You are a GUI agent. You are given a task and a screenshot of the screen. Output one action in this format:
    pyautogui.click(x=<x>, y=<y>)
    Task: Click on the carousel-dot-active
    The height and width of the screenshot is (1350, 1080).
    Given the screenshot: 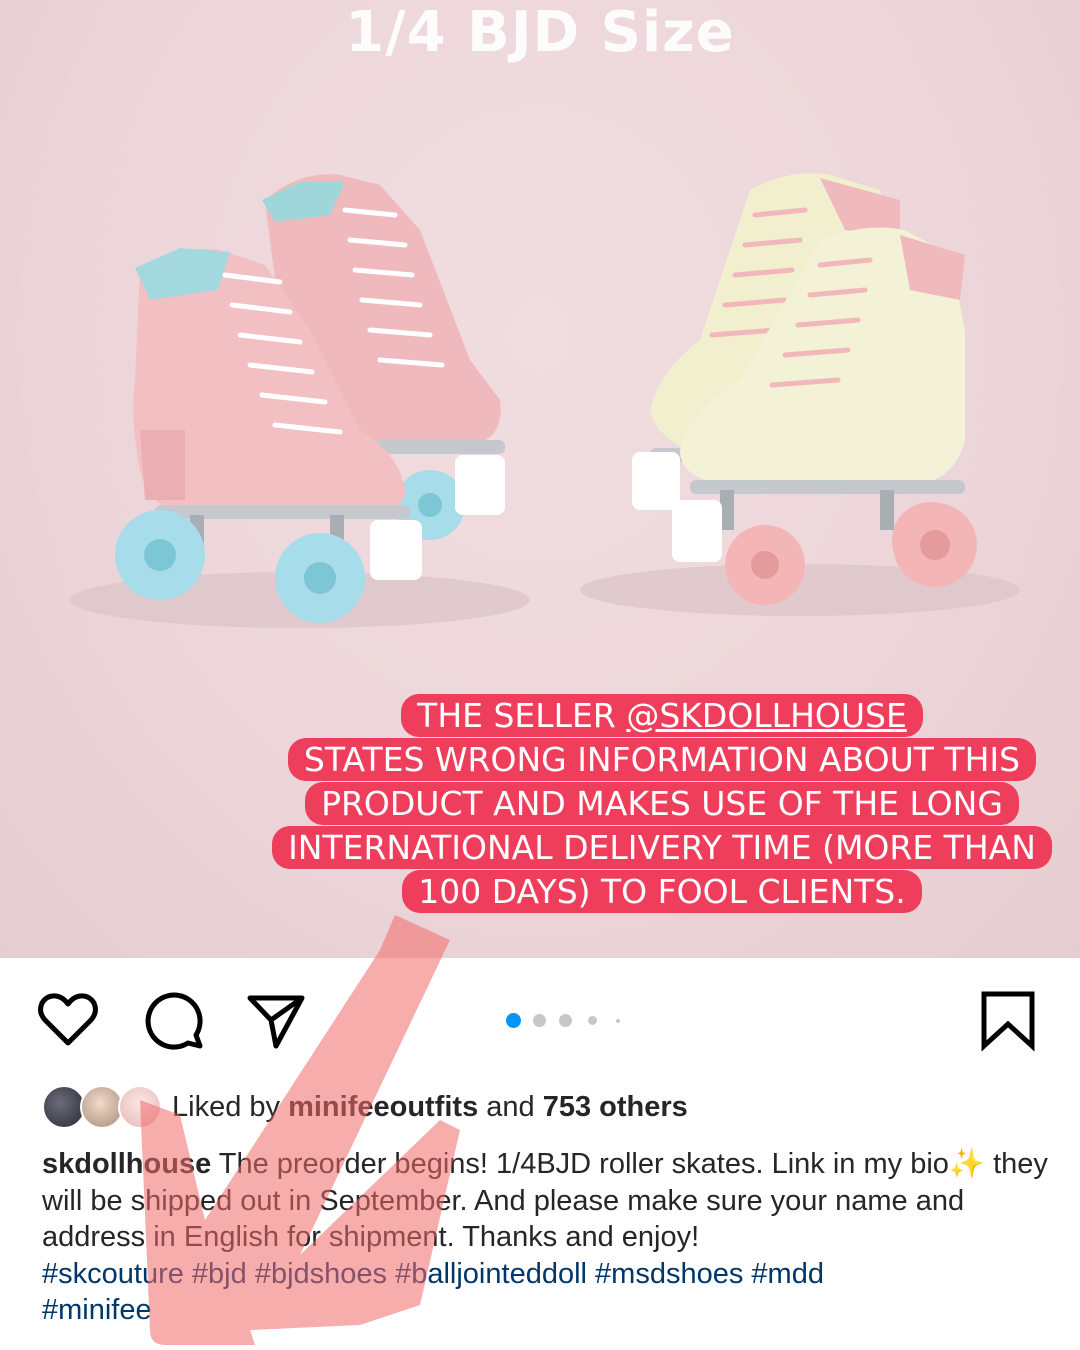 What is the action you would take?
    pyautogui.click(x=513, y=1020)
    